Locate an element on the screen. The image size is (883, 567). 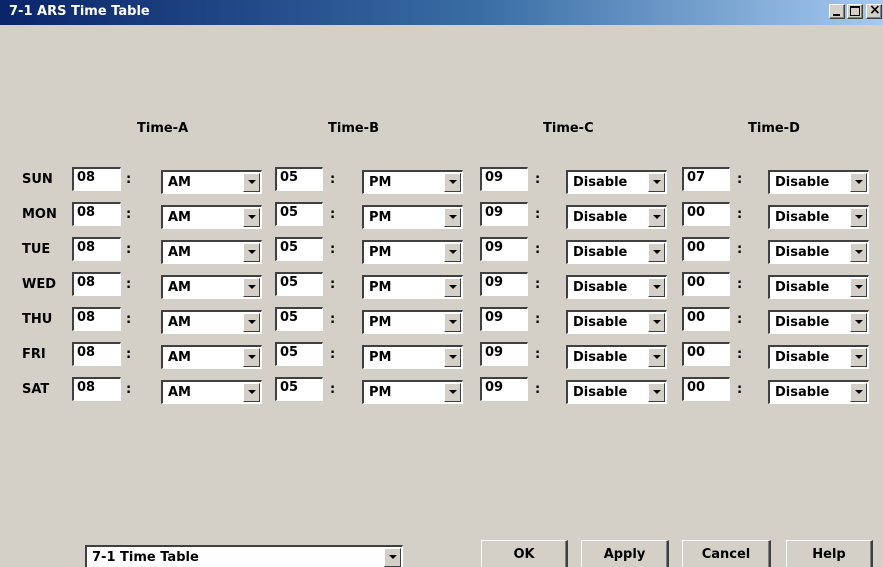
tue-time-c-period-select: Disable is located at coordinates (616, 252).